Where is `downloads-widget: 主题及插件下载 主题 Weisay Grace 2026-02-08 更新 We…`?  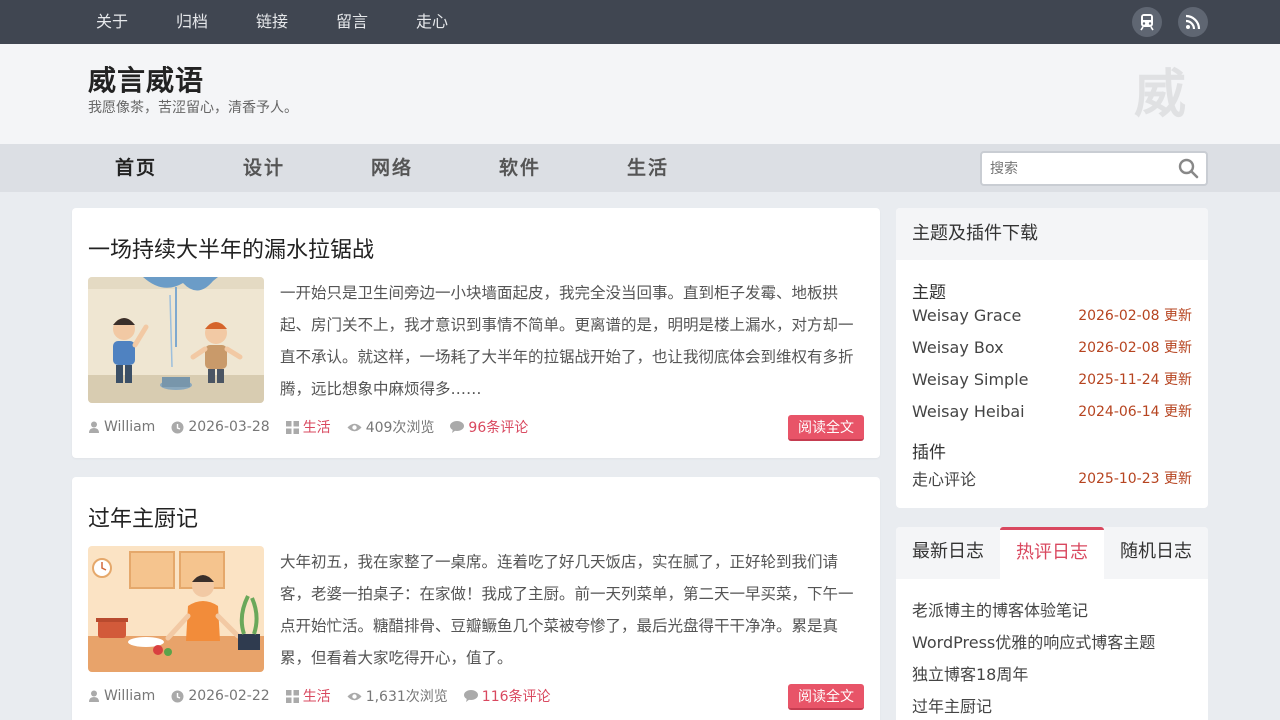 downloads-widget: 主题及插件下载 主题 Weisay Grace 2026-02-08 更新 We… is located at coordinates (1052, 358).